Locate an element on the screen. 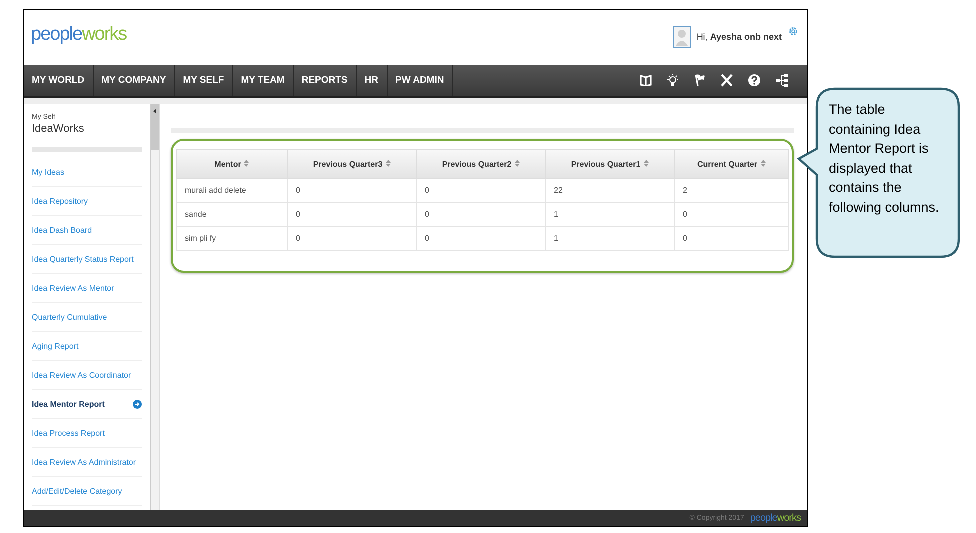 The height and width of the screenshot is (533, 976). settings-icon is located at coordinates (793, 31).